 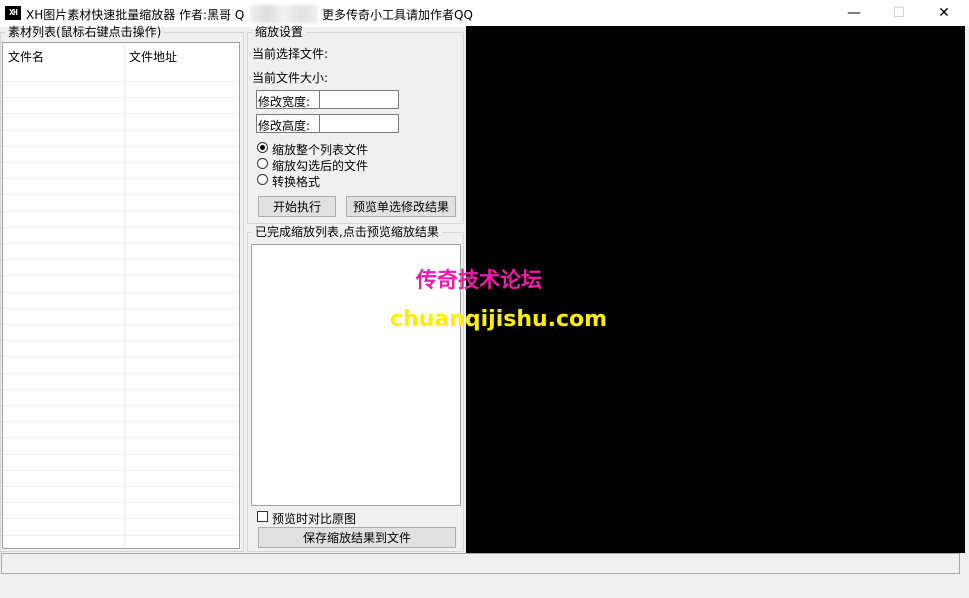 I want to click on save-results-button: 保存缩放结果到文件, so click(x=357, y=537).